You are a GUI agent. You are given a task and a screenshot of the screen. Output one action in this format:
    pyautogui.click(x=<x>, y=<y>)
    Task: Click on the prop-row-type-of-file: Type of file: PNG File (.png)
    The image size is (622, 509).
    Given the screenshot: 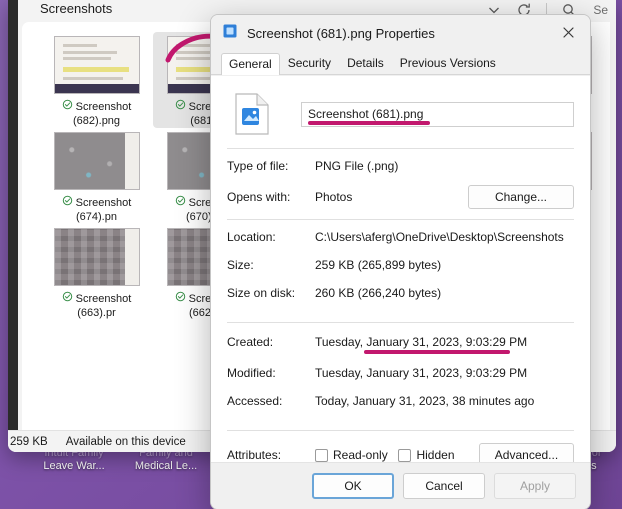 What is the action you would take?
    pyautogui.click(x=400, y=171)
    